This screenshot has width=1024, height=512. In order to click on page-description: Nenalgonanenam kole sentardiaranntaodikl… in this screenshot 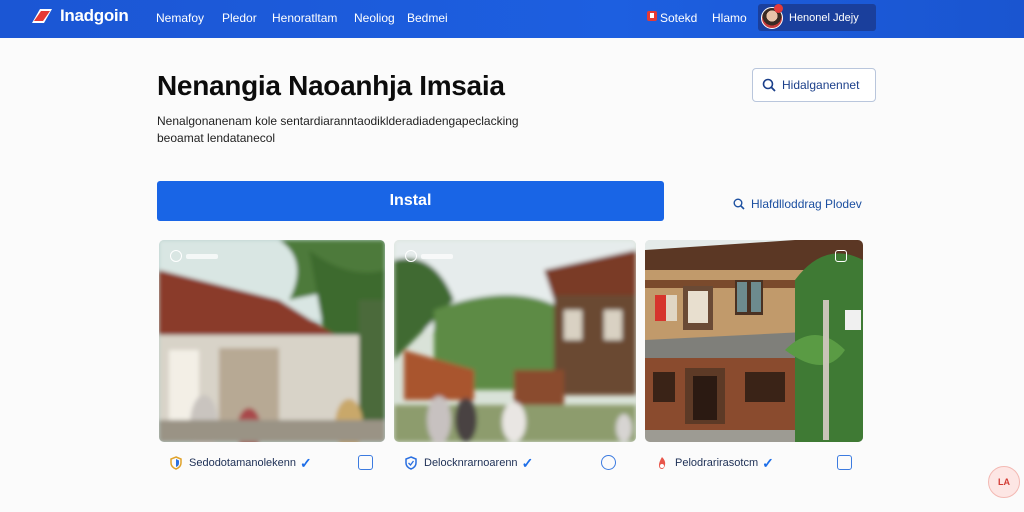, I will do `click(357, 130)`.